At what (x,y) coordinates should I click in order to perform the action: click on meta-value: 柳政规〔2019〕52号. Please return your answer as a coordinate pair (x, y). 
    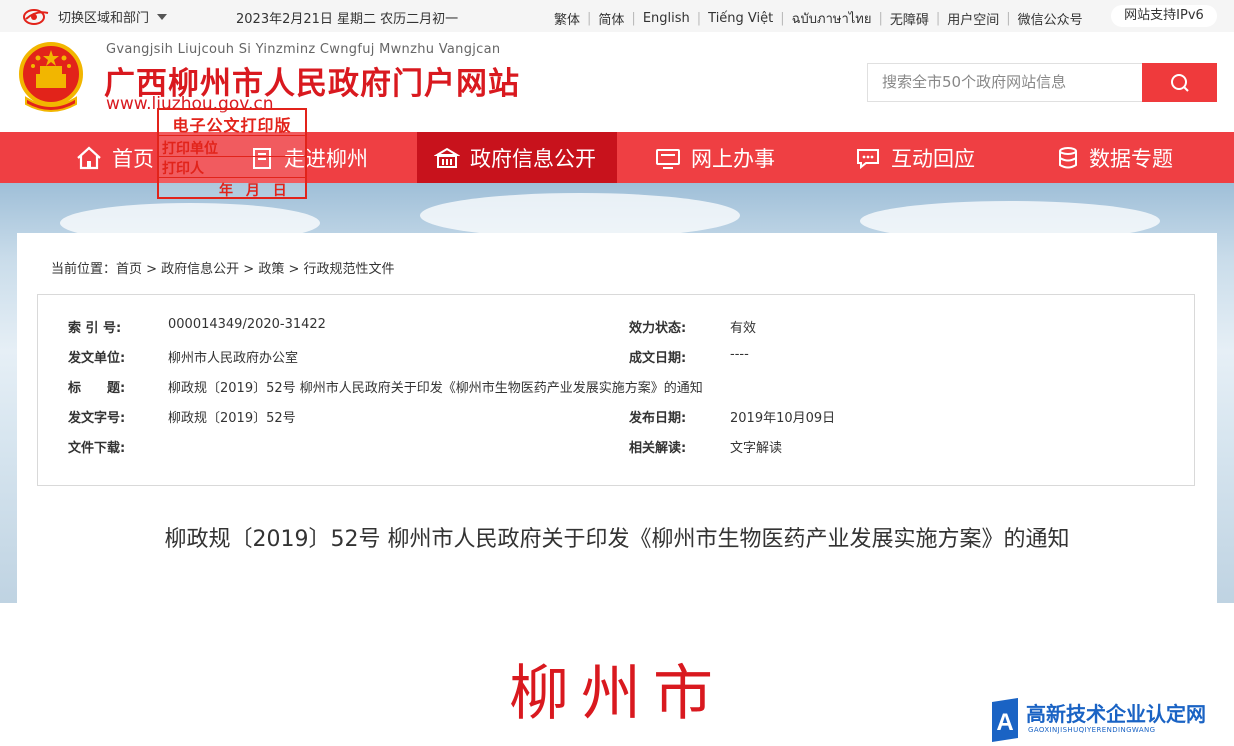
    Looking at the image, I should click on (232, 418).